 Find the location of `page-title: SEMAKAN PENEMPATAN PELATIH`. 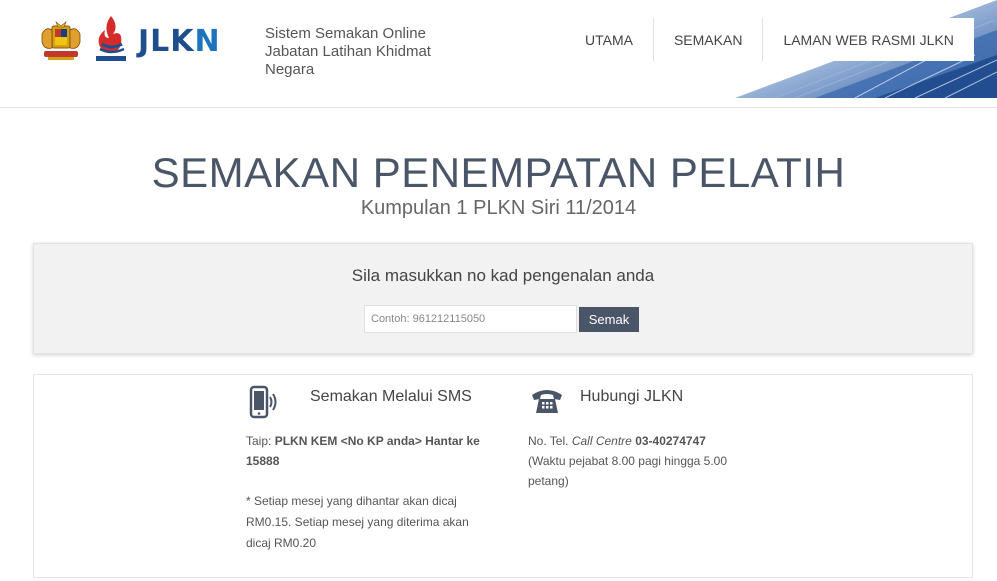

page-title: SEMAKAN PENEMPATAN PELATIH is located at coordinates (498, 172).